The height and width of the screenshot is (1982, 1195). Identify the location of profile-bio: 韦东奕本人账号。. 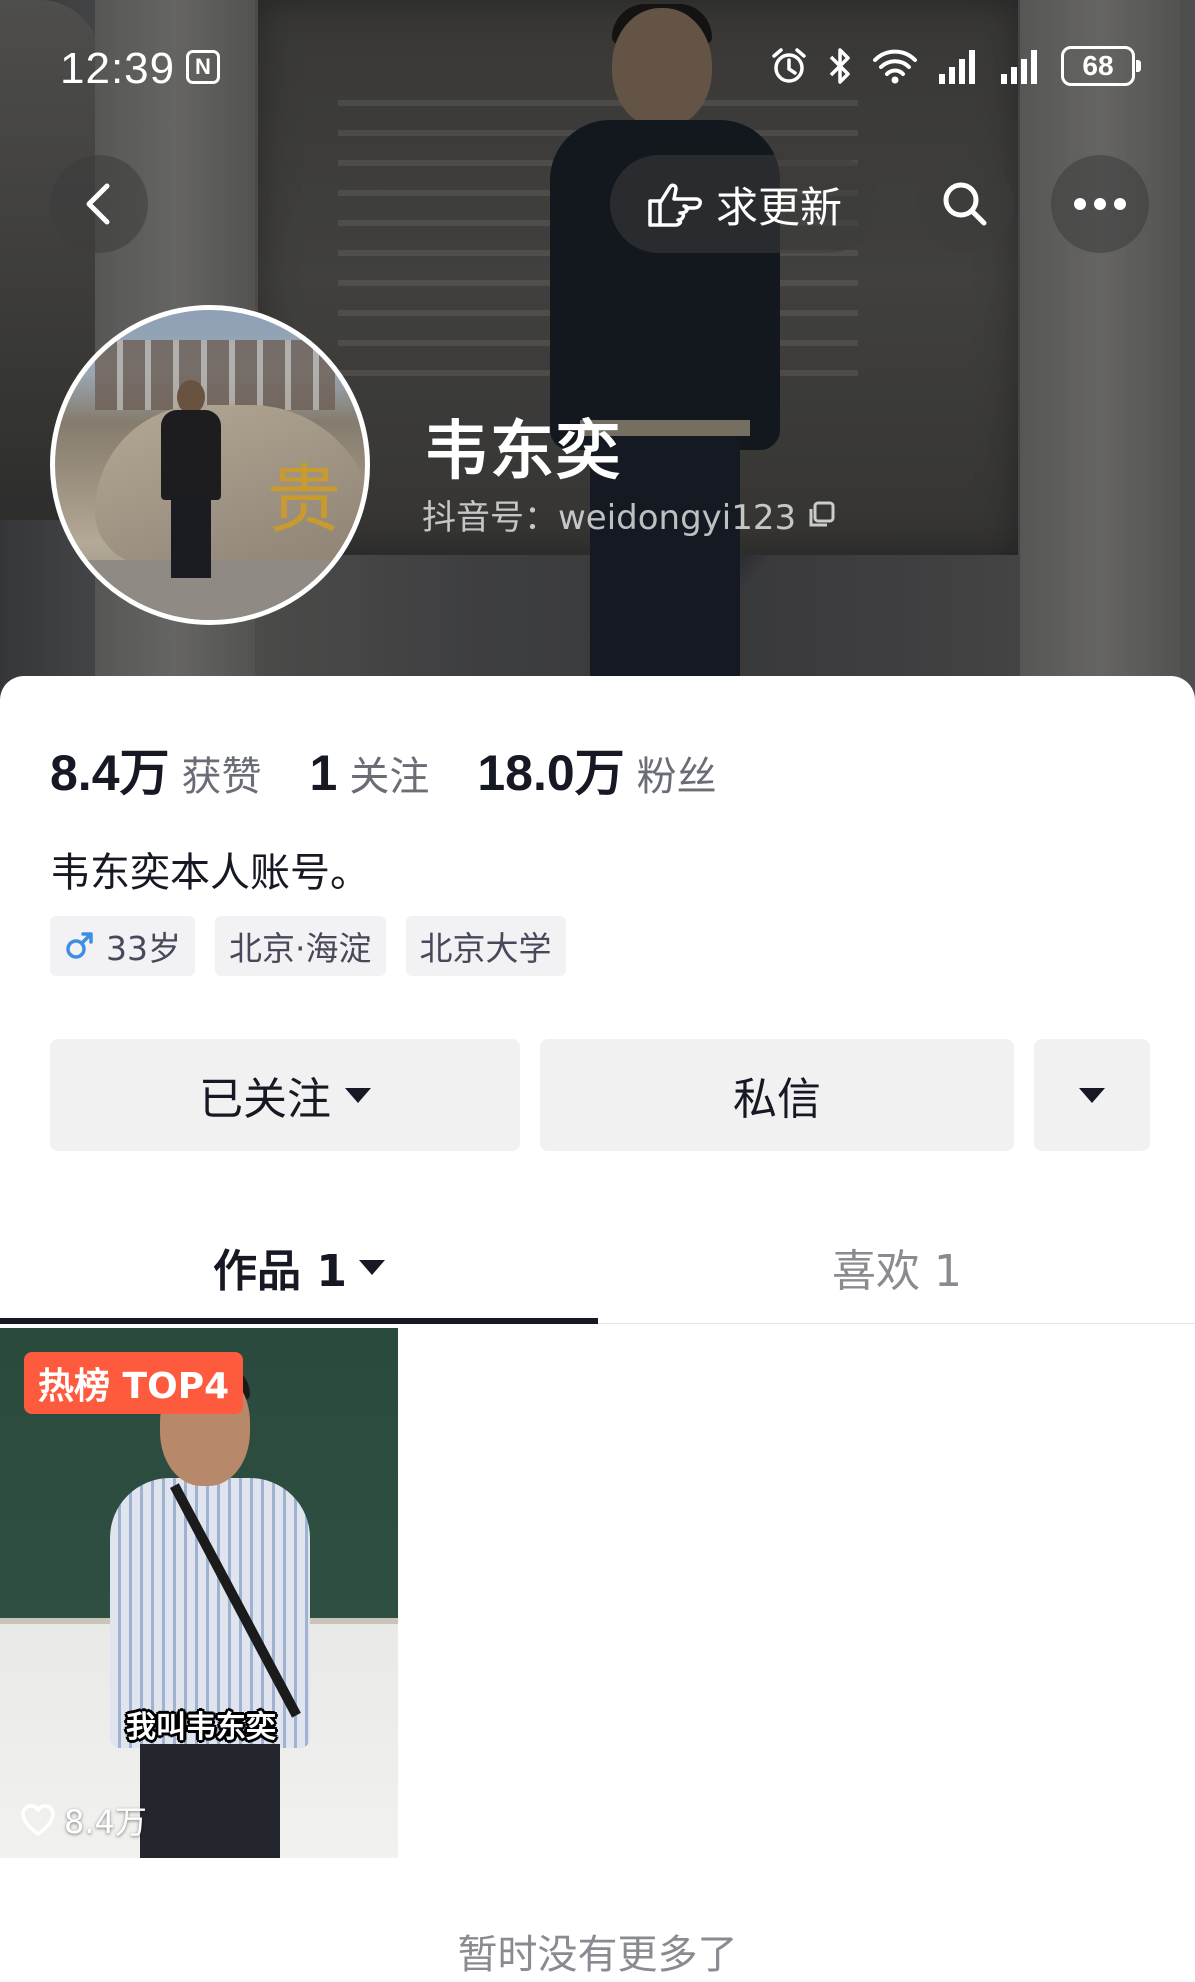
(210, 873).